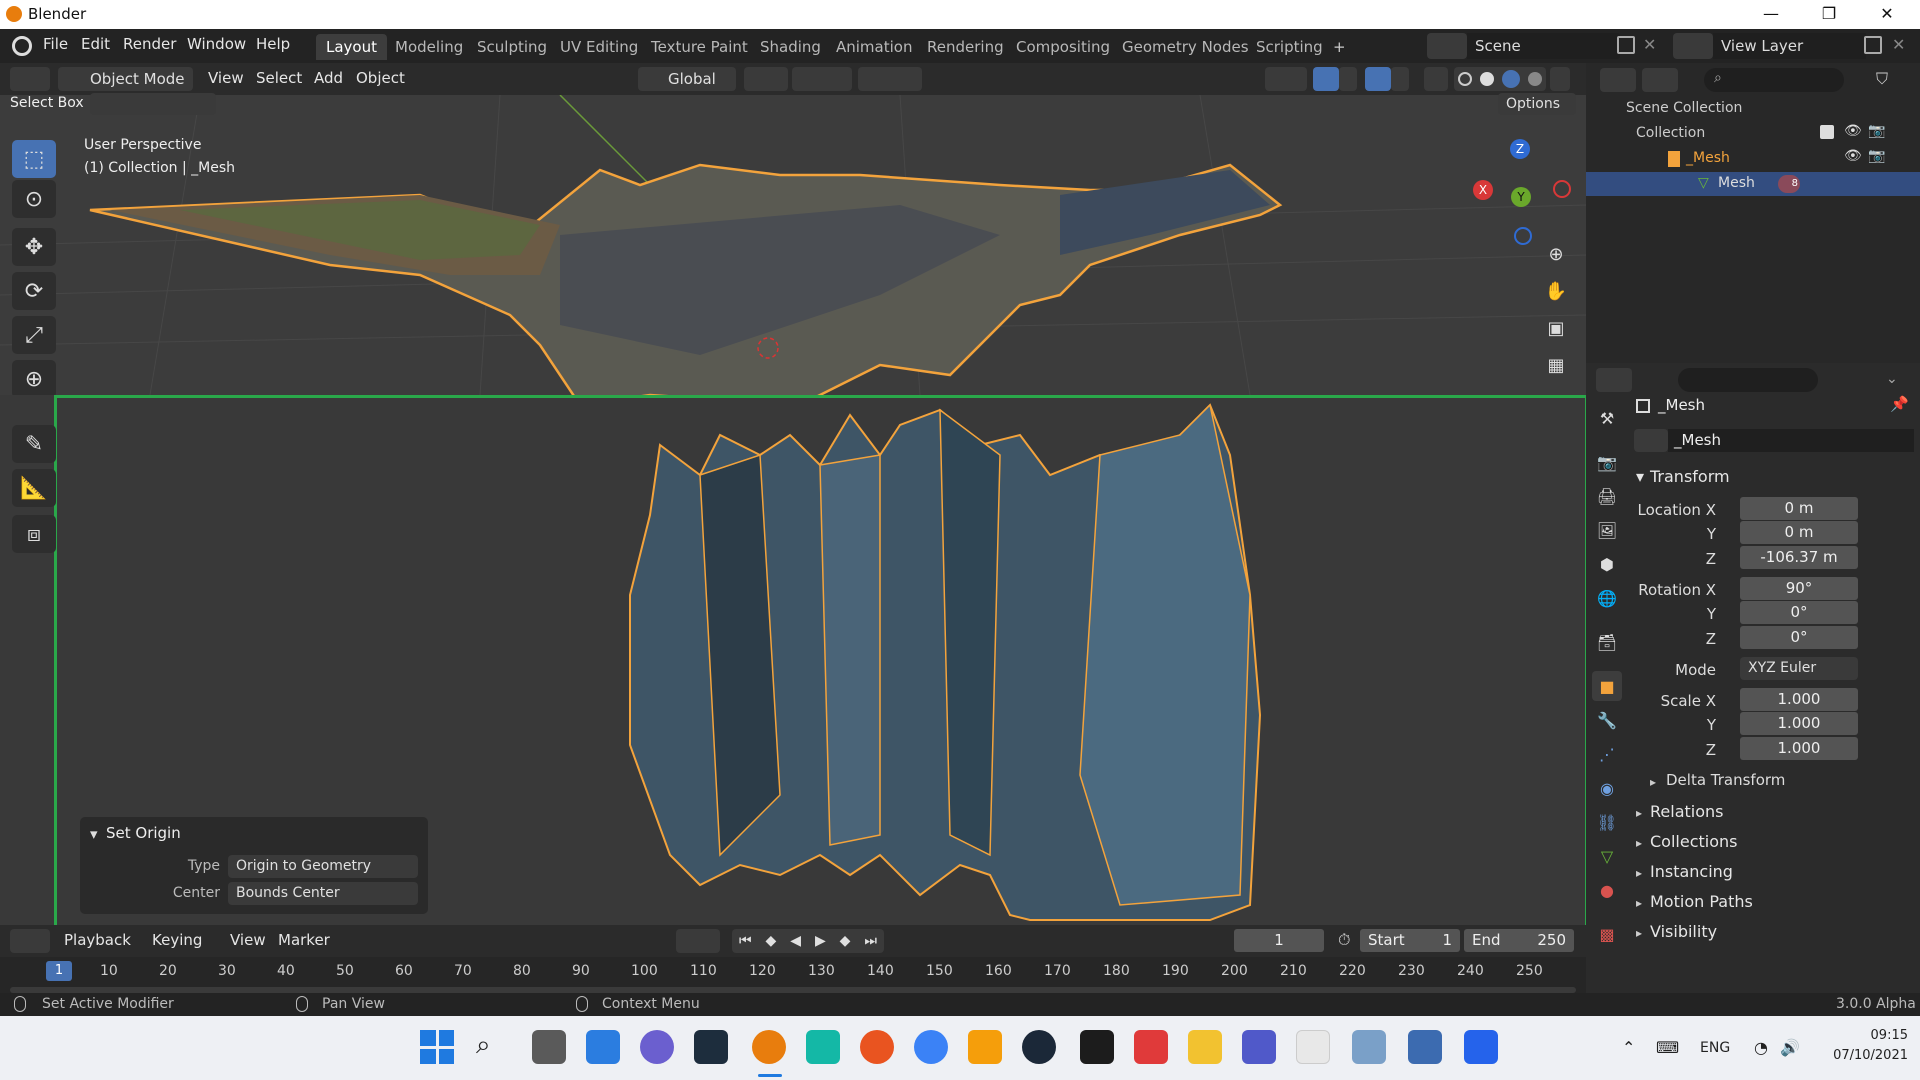  I want to click on visibility-section: Visibility, so click(1683, 931).